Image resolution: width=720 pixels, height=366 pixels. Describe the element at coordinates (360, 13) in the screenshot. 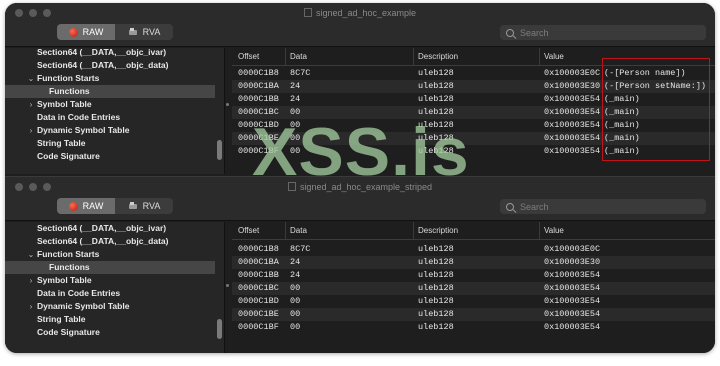

I see `window-title: signed_ad_hoc_example` at that location.